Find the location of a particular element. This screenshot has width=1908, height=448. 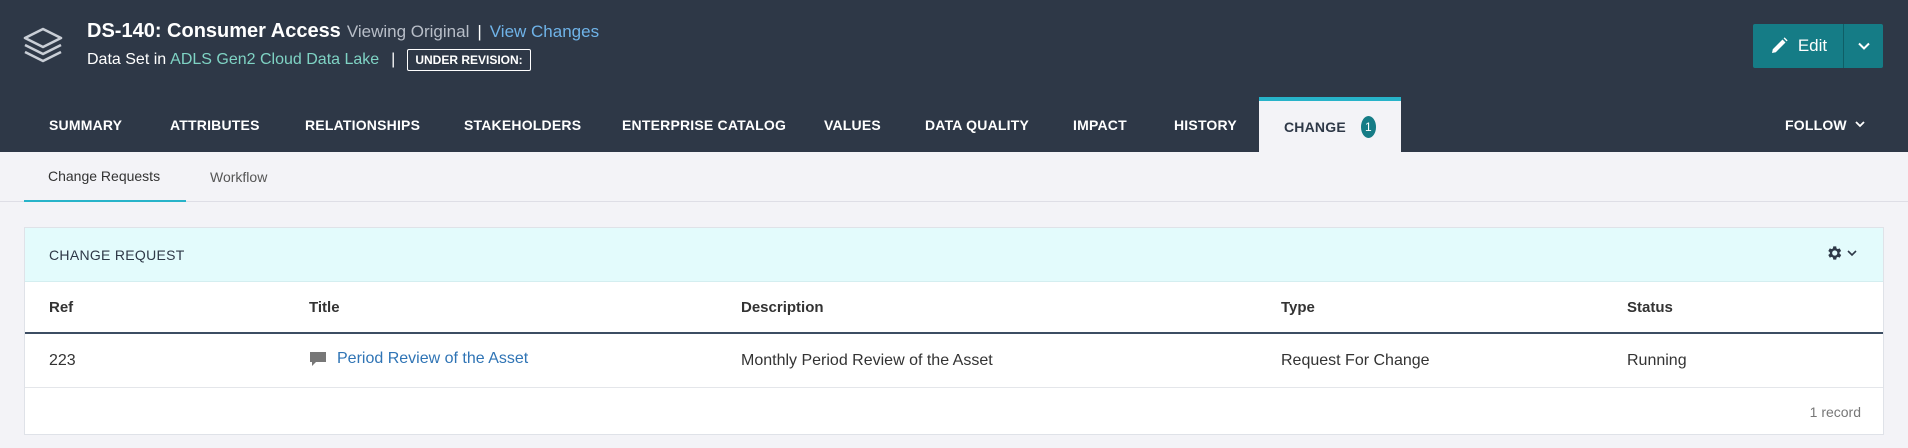

pencil-icon is located at coordinates (1779, 45).